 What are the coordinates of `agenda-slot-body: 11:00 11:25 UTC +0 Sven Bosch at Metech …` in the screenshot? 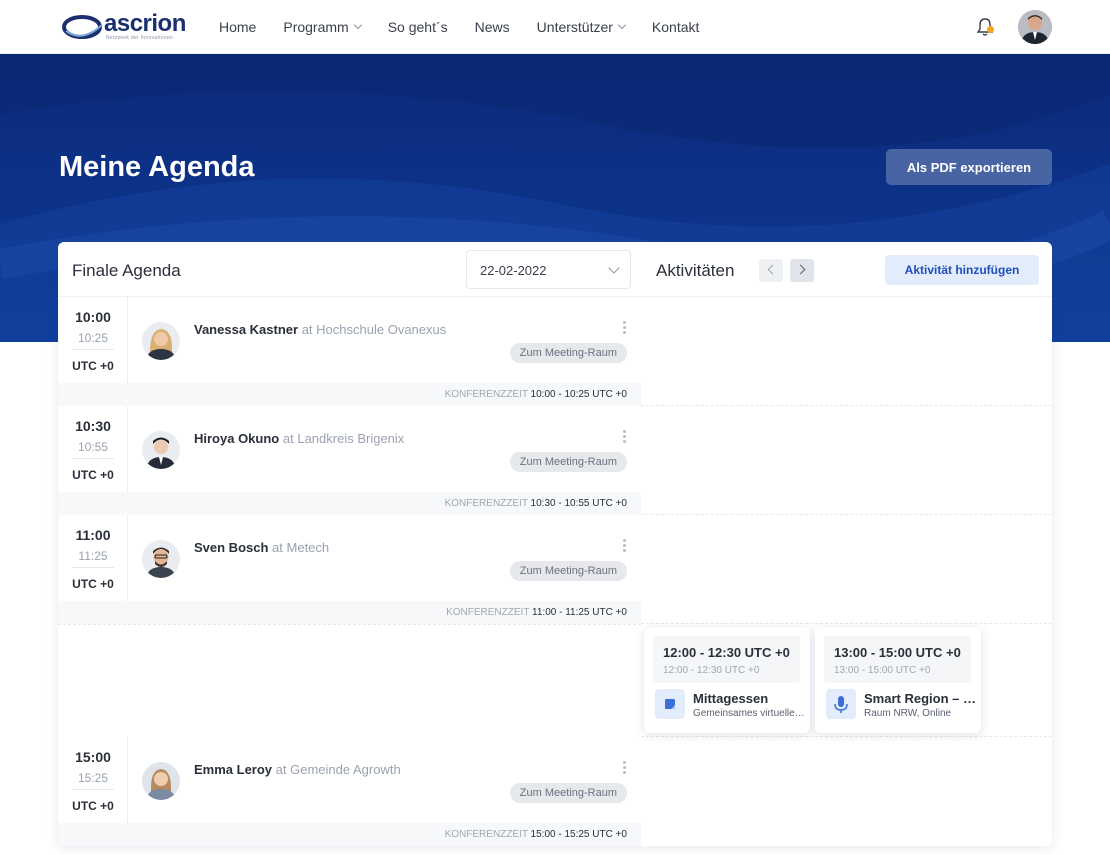 It's located at (349, 558).